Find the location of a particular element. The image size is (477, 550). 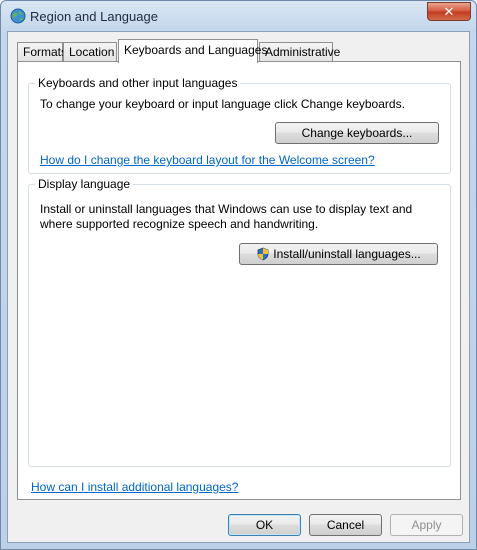

uac-shield-icon is located at coordinates (263, 257).